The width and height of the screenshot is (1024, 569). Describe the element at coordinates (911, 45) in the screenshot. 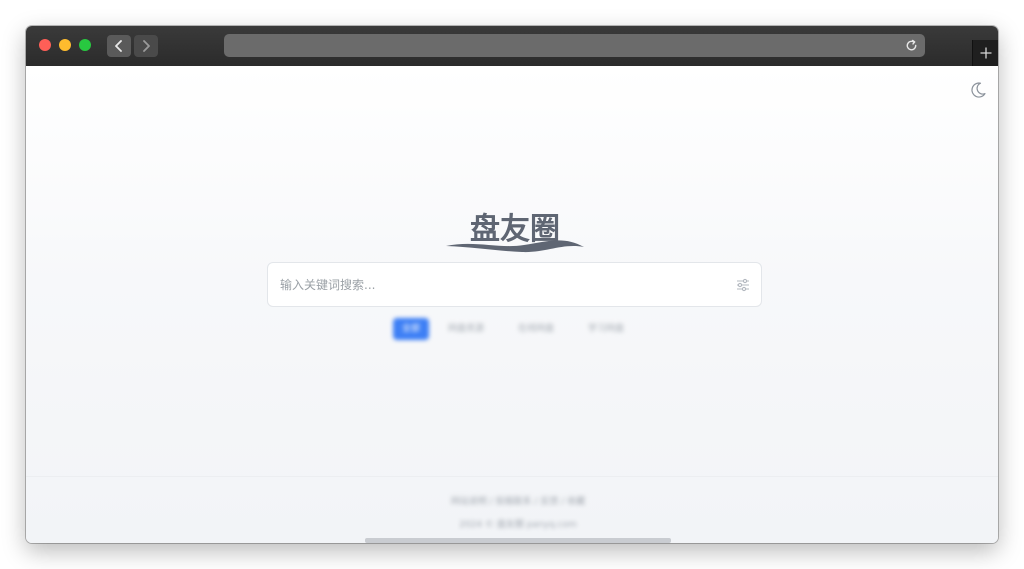

I see `reload-icon` at that location.